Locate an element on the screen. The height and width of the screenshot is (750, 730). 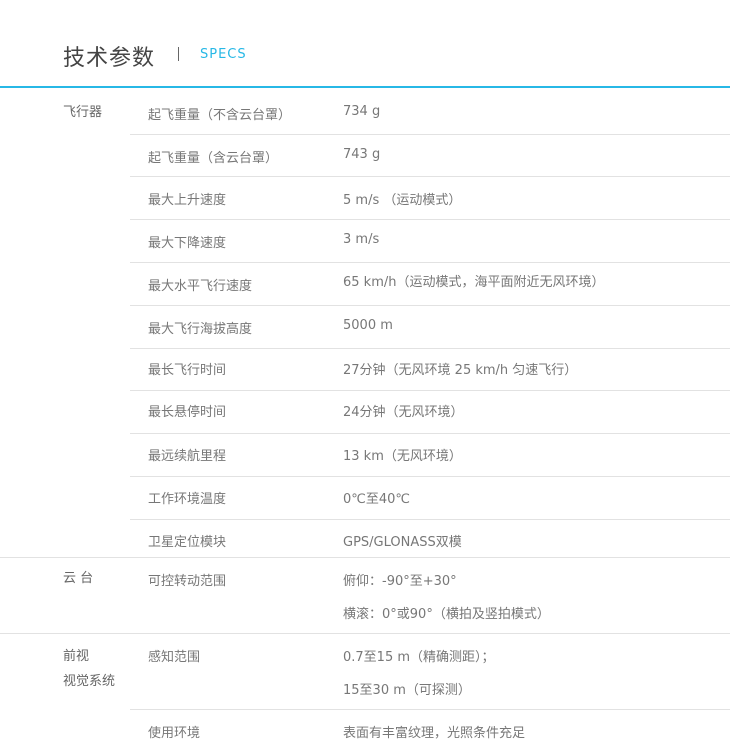
spec-row: 可控转动范围 俯仰：-90°至+30° 横滚：0°或90°（横拍及竖拍模式） is located at coordinates (430, 595).